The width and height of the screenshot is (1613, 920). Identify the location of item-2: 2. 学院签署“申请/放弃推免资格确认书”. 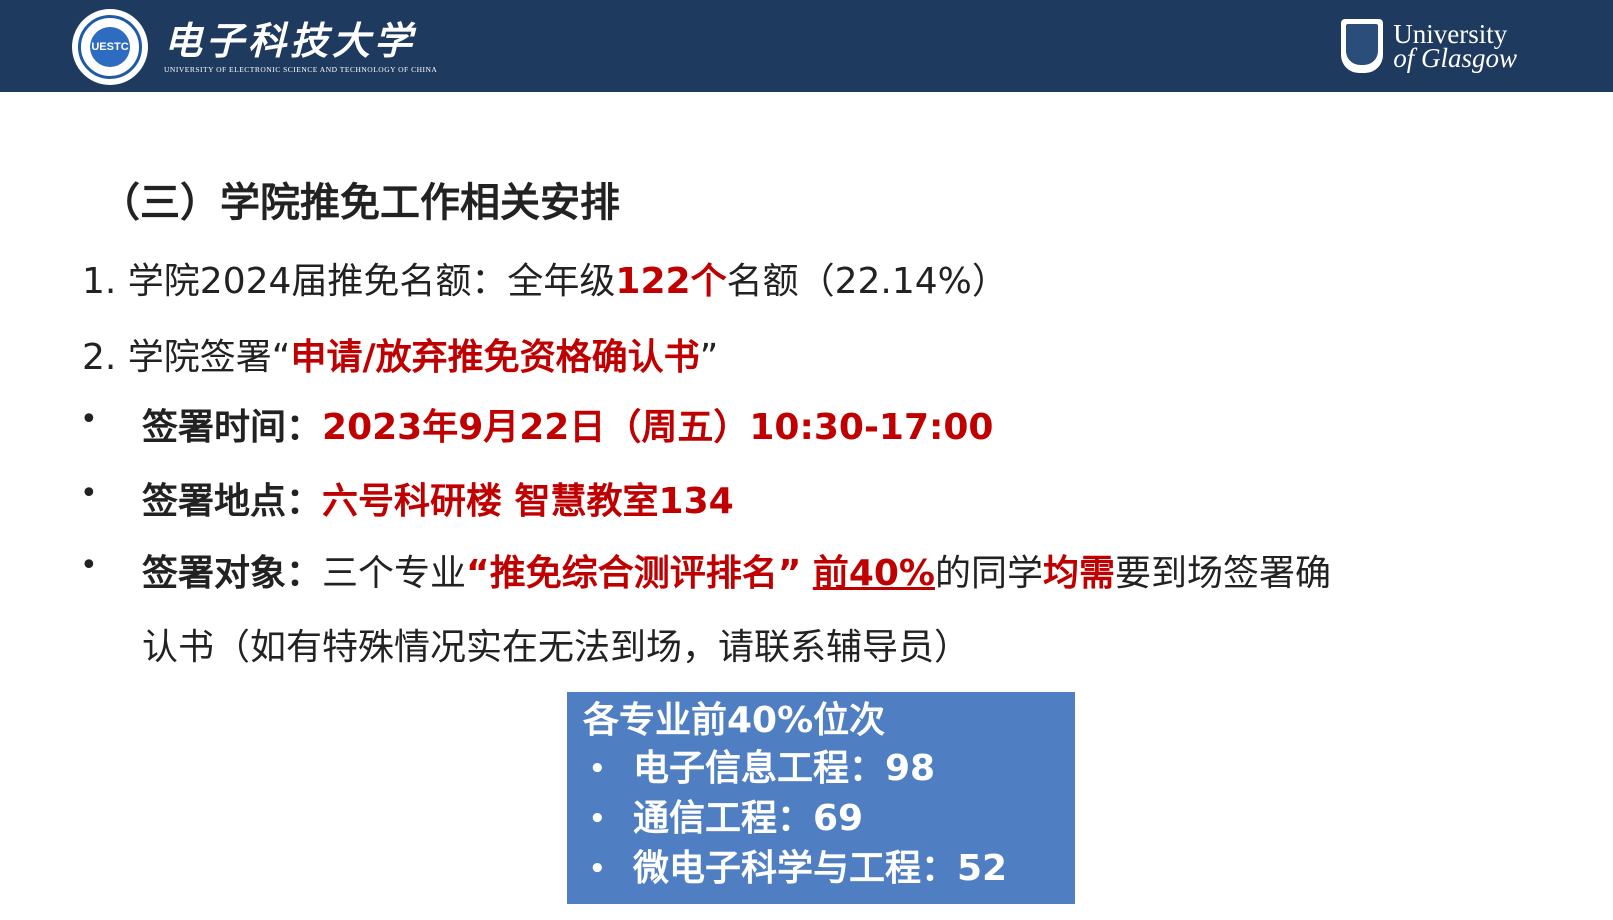
(400, 357).